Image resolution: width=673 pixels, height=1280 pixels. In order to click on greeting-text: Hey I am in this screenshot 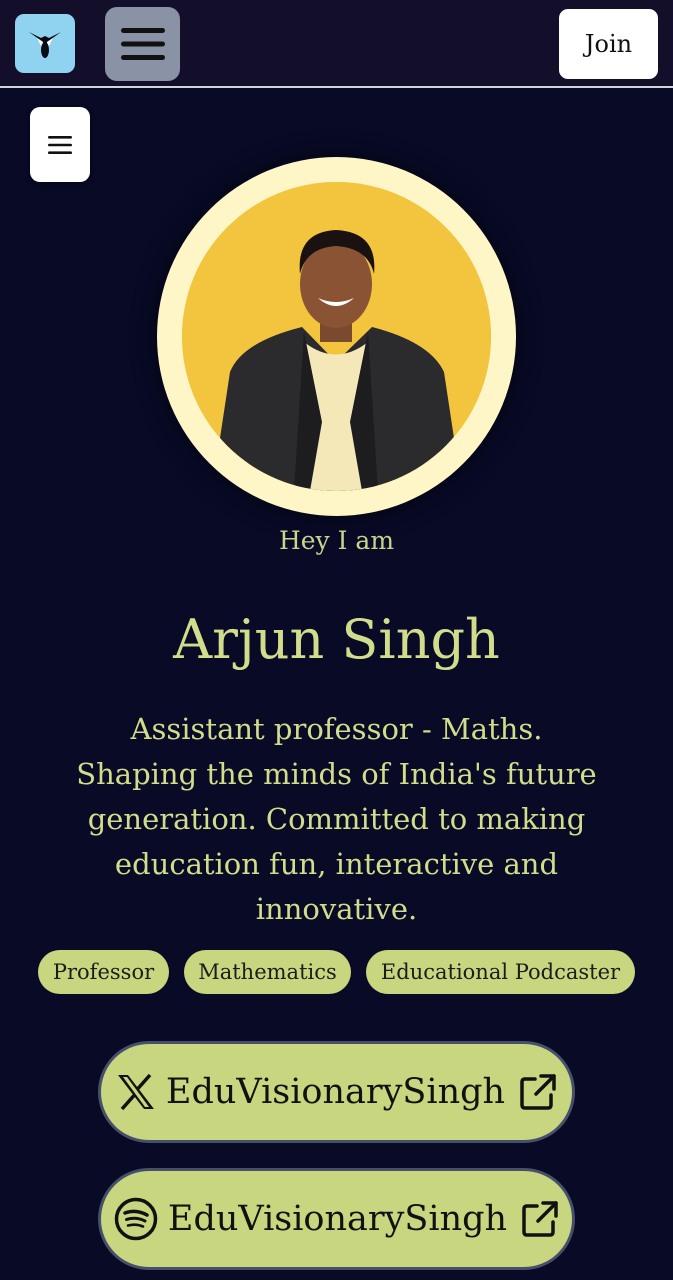, I will do `click(336, 540)`.